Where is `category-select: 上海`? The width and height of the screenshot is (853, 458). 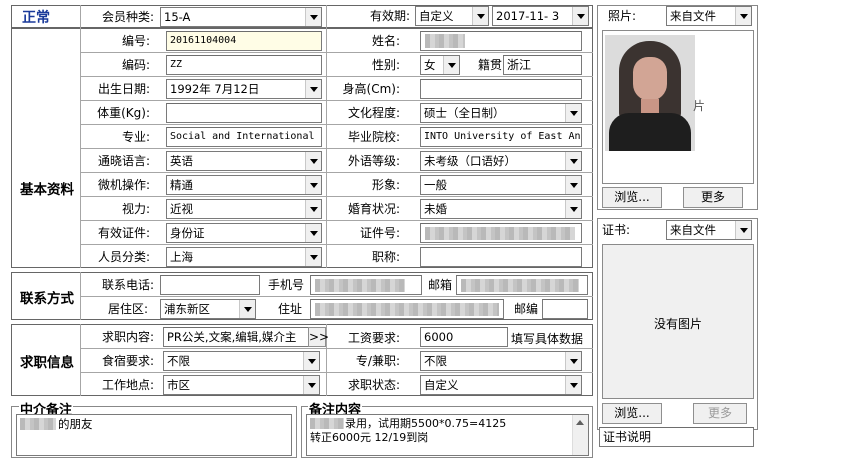
category-select: 上海 is located at coordinates (244, 257).